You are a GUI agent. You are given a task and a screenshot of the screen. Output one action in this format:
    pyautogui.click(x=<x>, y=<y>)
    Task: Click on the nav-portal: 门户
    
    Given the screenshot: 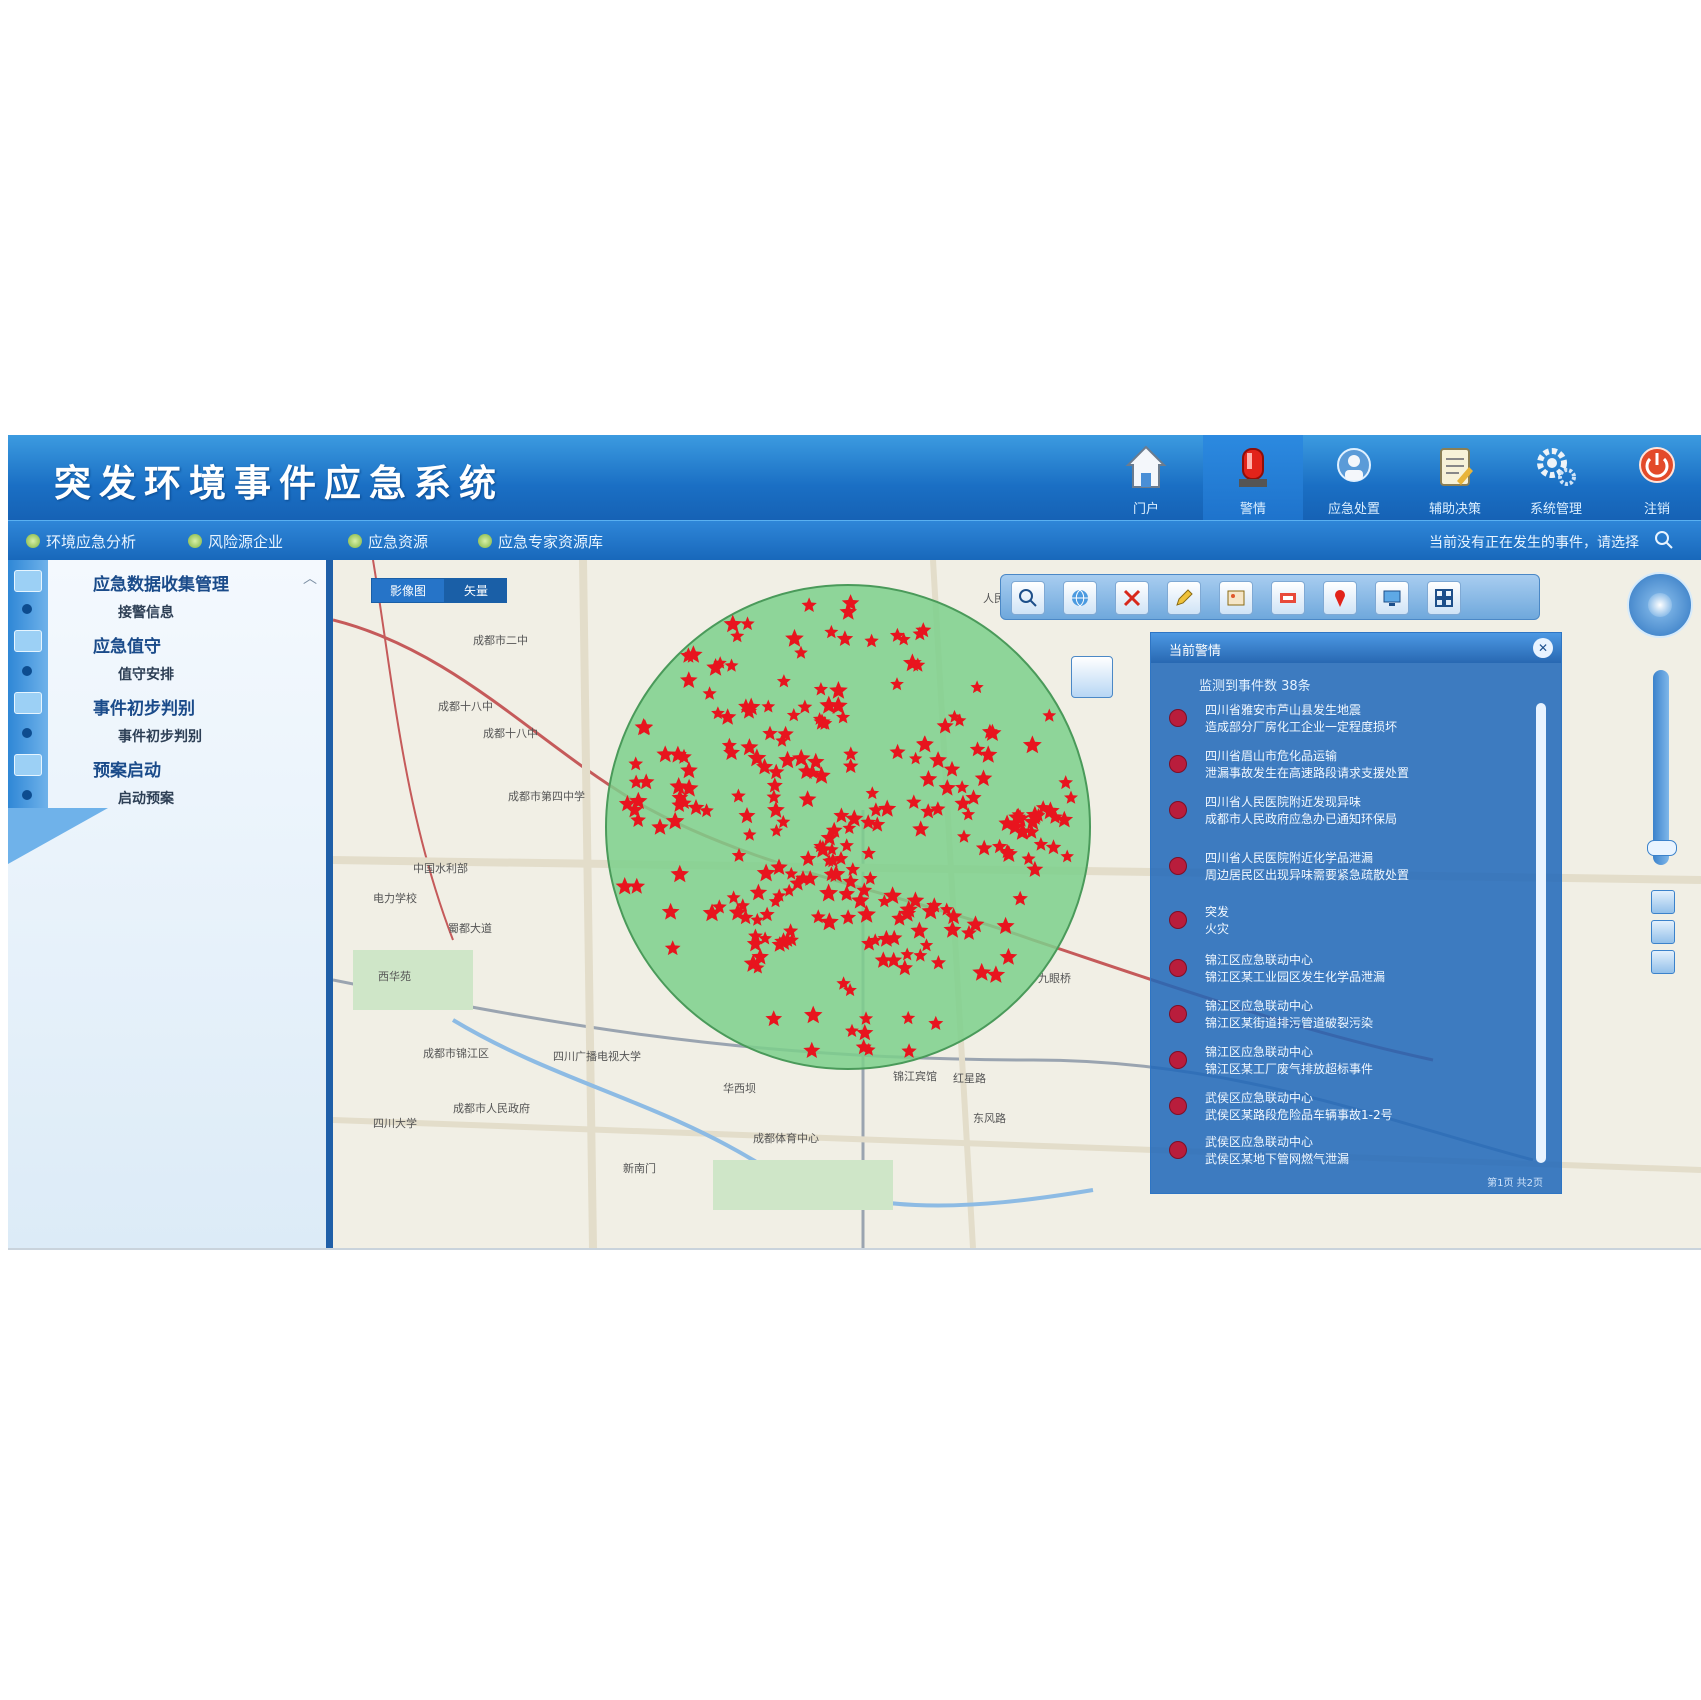 What is the action you would take?
    pyautogui.click(x=1146, y=477)
    